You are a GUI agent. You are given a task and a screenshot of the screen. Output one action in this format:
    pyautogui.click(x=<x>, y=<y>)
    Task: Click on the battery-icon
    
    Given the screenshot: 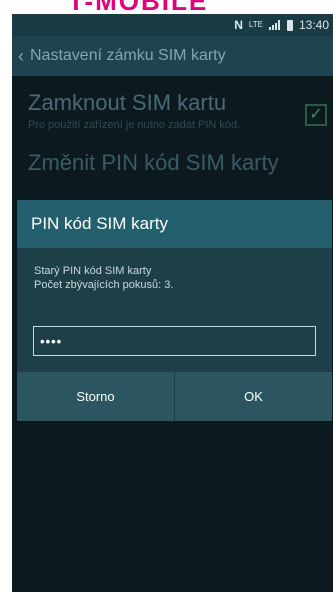 What is the action you would take?
    pyautogui.click(x=289, y=25)
    